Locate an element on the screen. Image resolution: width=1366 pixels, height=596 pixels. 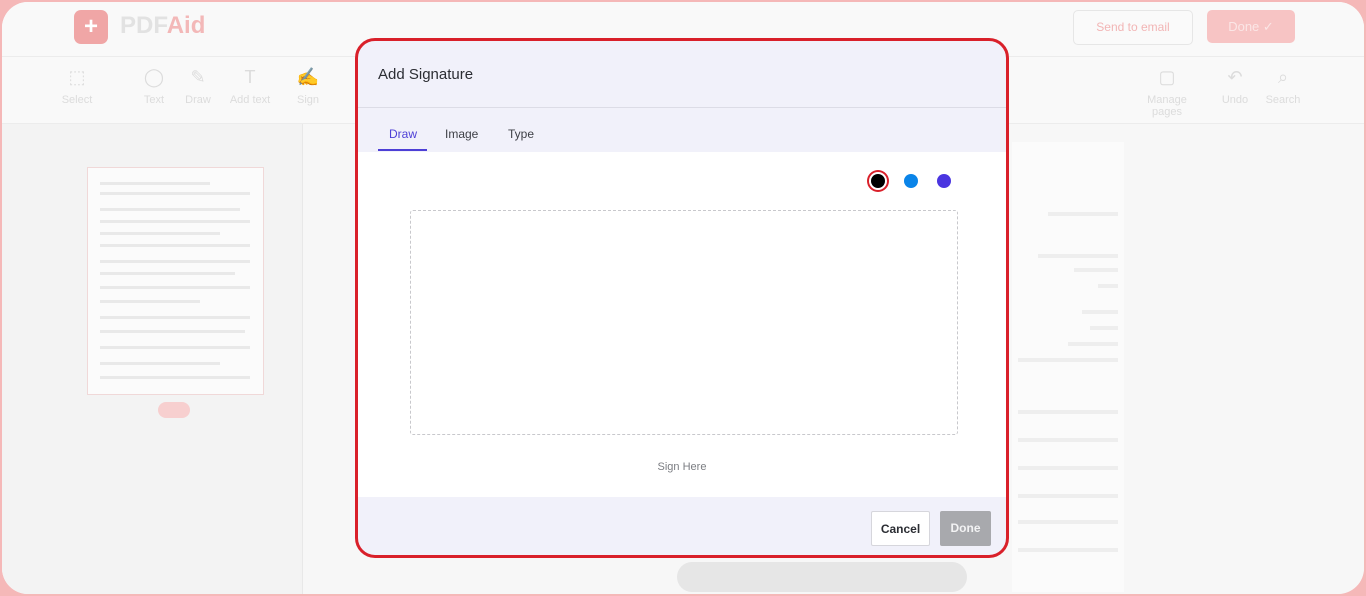
color-swatch-indigo is located at coordinates (944, 181).